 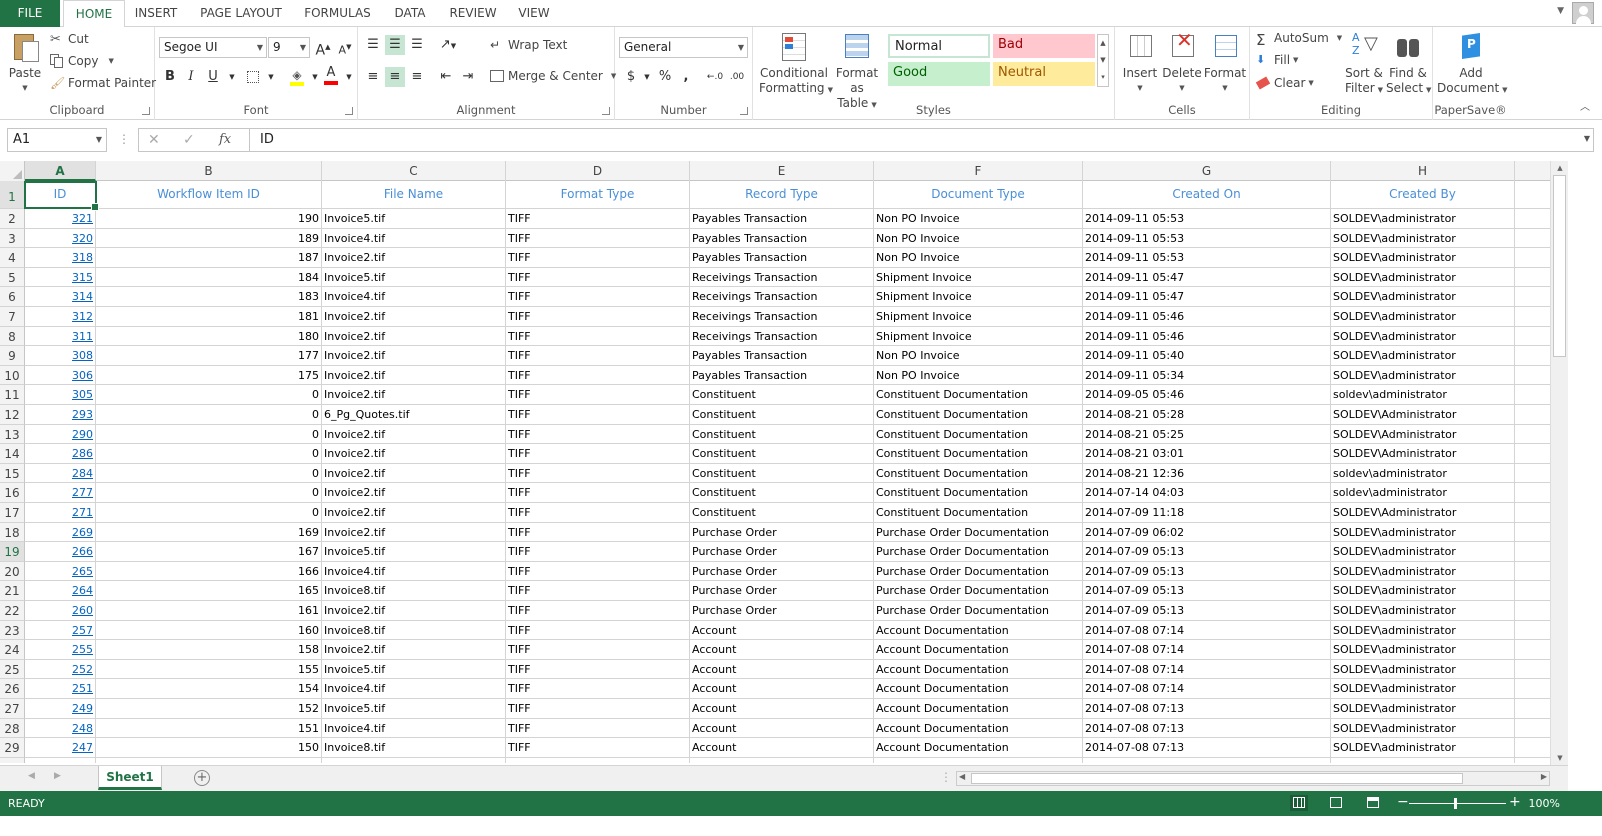 What do you see at coordinates (978, 473) in the screenshot?
I see `cell: Constituent Documentation` at bounding box center [978, 473].